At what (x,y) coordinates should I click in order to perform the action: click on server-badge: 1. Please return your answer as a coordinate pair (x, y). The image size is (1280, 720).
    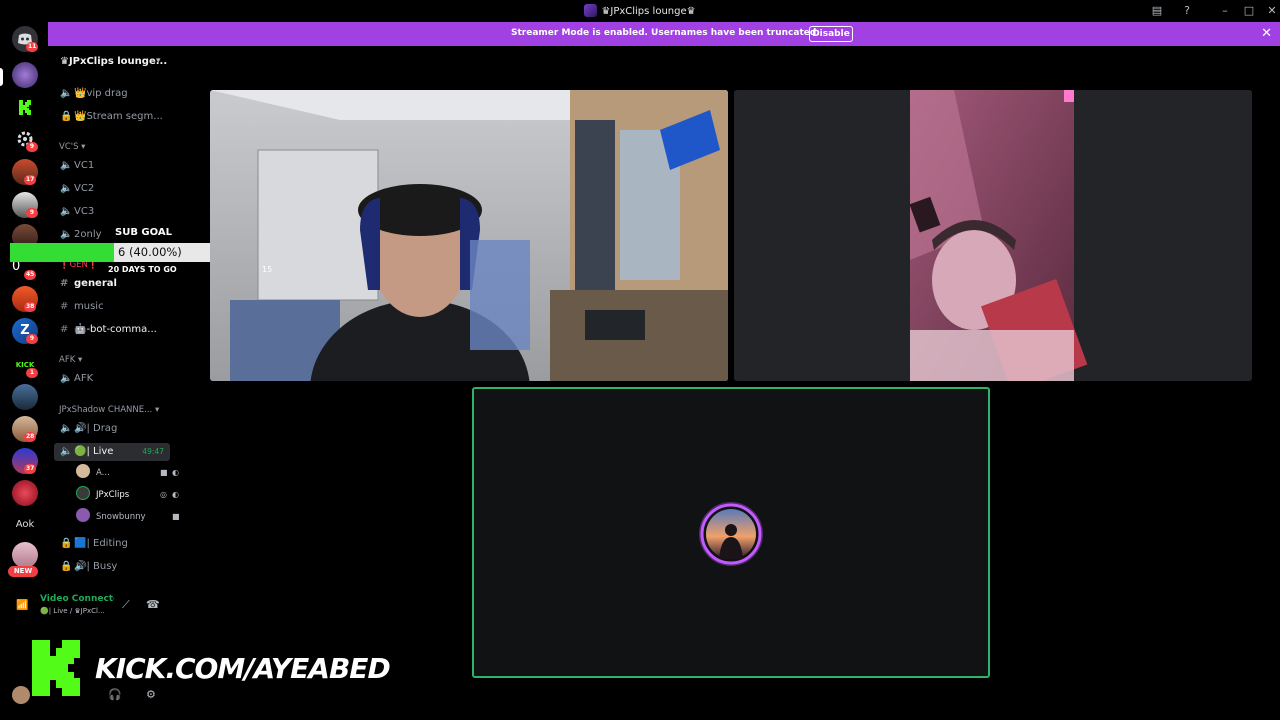
    Looking at the image, I should click on (32, 373).